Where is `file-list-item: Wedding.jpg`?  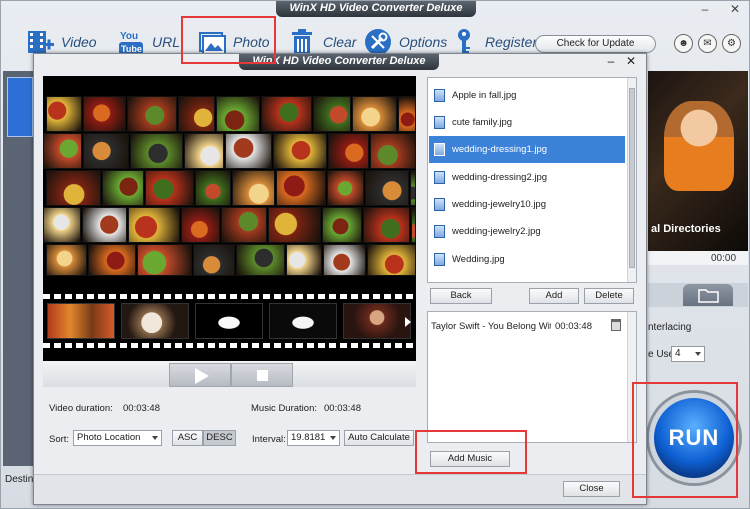
file-list-item: Wedding.jpg is located at coordinates (527, 259).